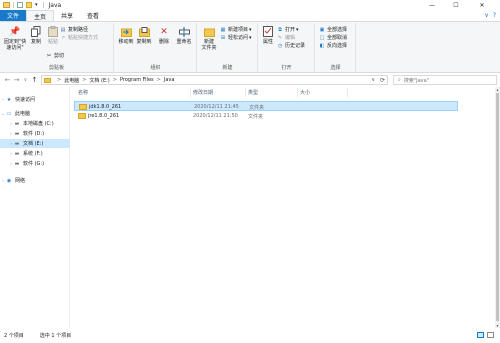 This screenshot has height=343, width=500. Describe the element at coordinates (35, 113) in the screenshot. I see `nav-this-pc: ⌄ ▭ 此电脑` at that location.